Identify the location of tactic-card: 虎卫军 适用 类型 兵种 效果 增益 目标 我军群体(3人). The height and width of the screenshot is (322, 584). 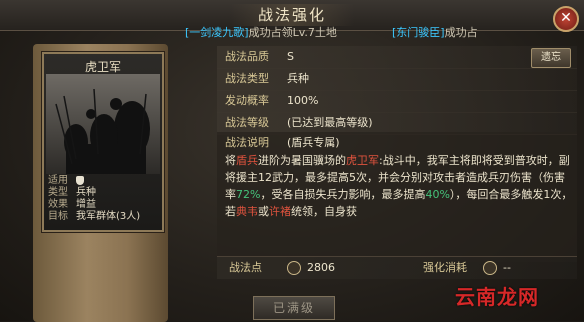
(103, 142).